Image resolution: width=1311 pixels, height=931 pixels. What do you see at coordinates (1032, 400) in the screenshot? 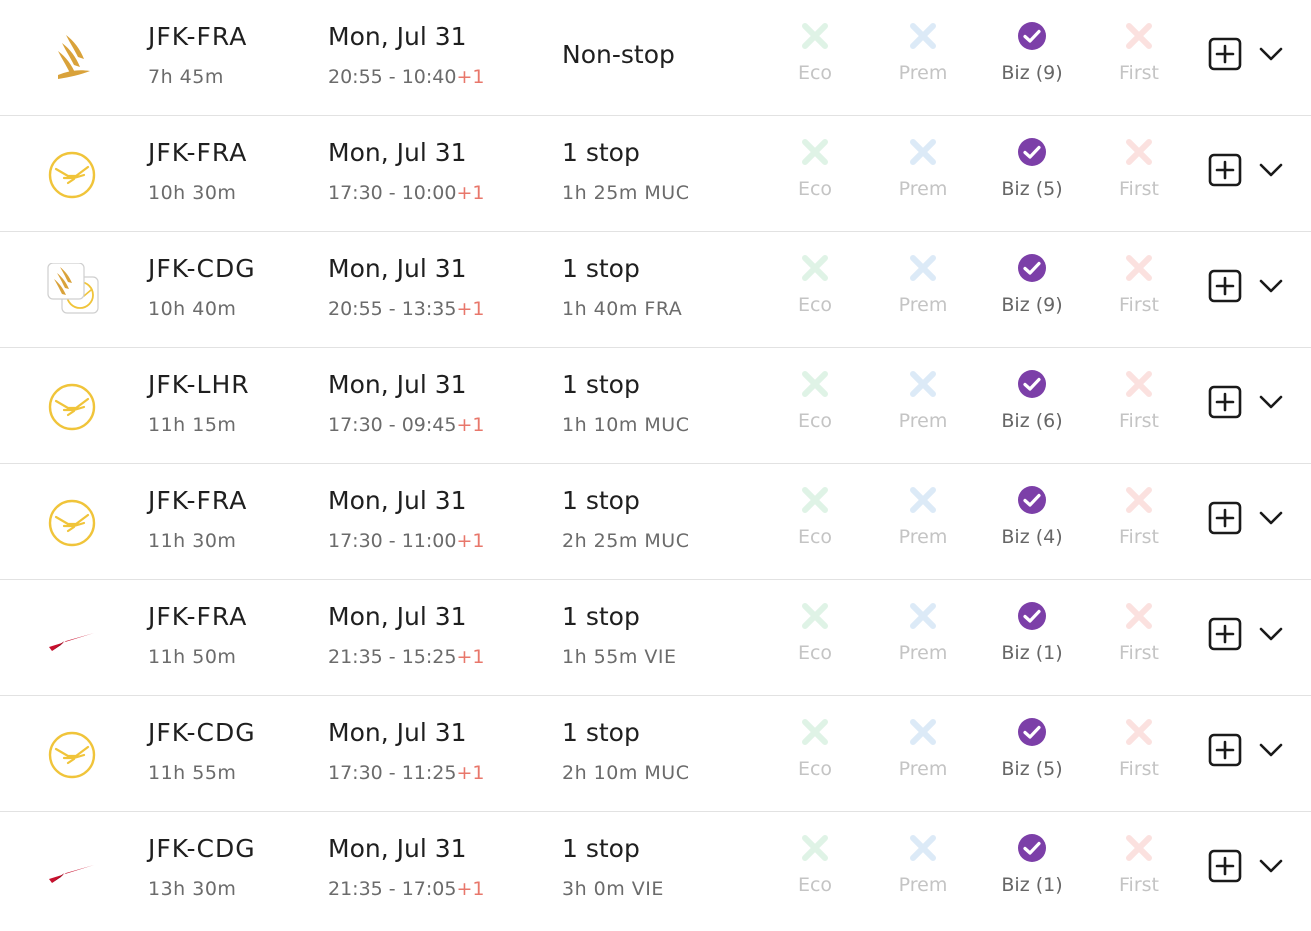
I see `cabin-biz: Biz (6)` at bounding box center [1032, 400].